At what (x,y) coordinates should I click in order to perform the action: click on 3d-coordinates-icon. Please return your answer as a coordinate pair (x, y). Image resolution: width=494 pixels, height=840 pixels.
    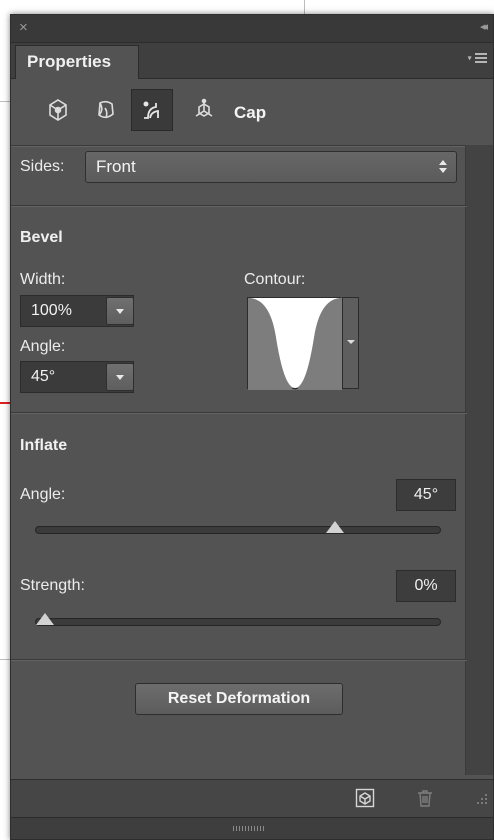
    Looking at the image, I should click on (204, 110).